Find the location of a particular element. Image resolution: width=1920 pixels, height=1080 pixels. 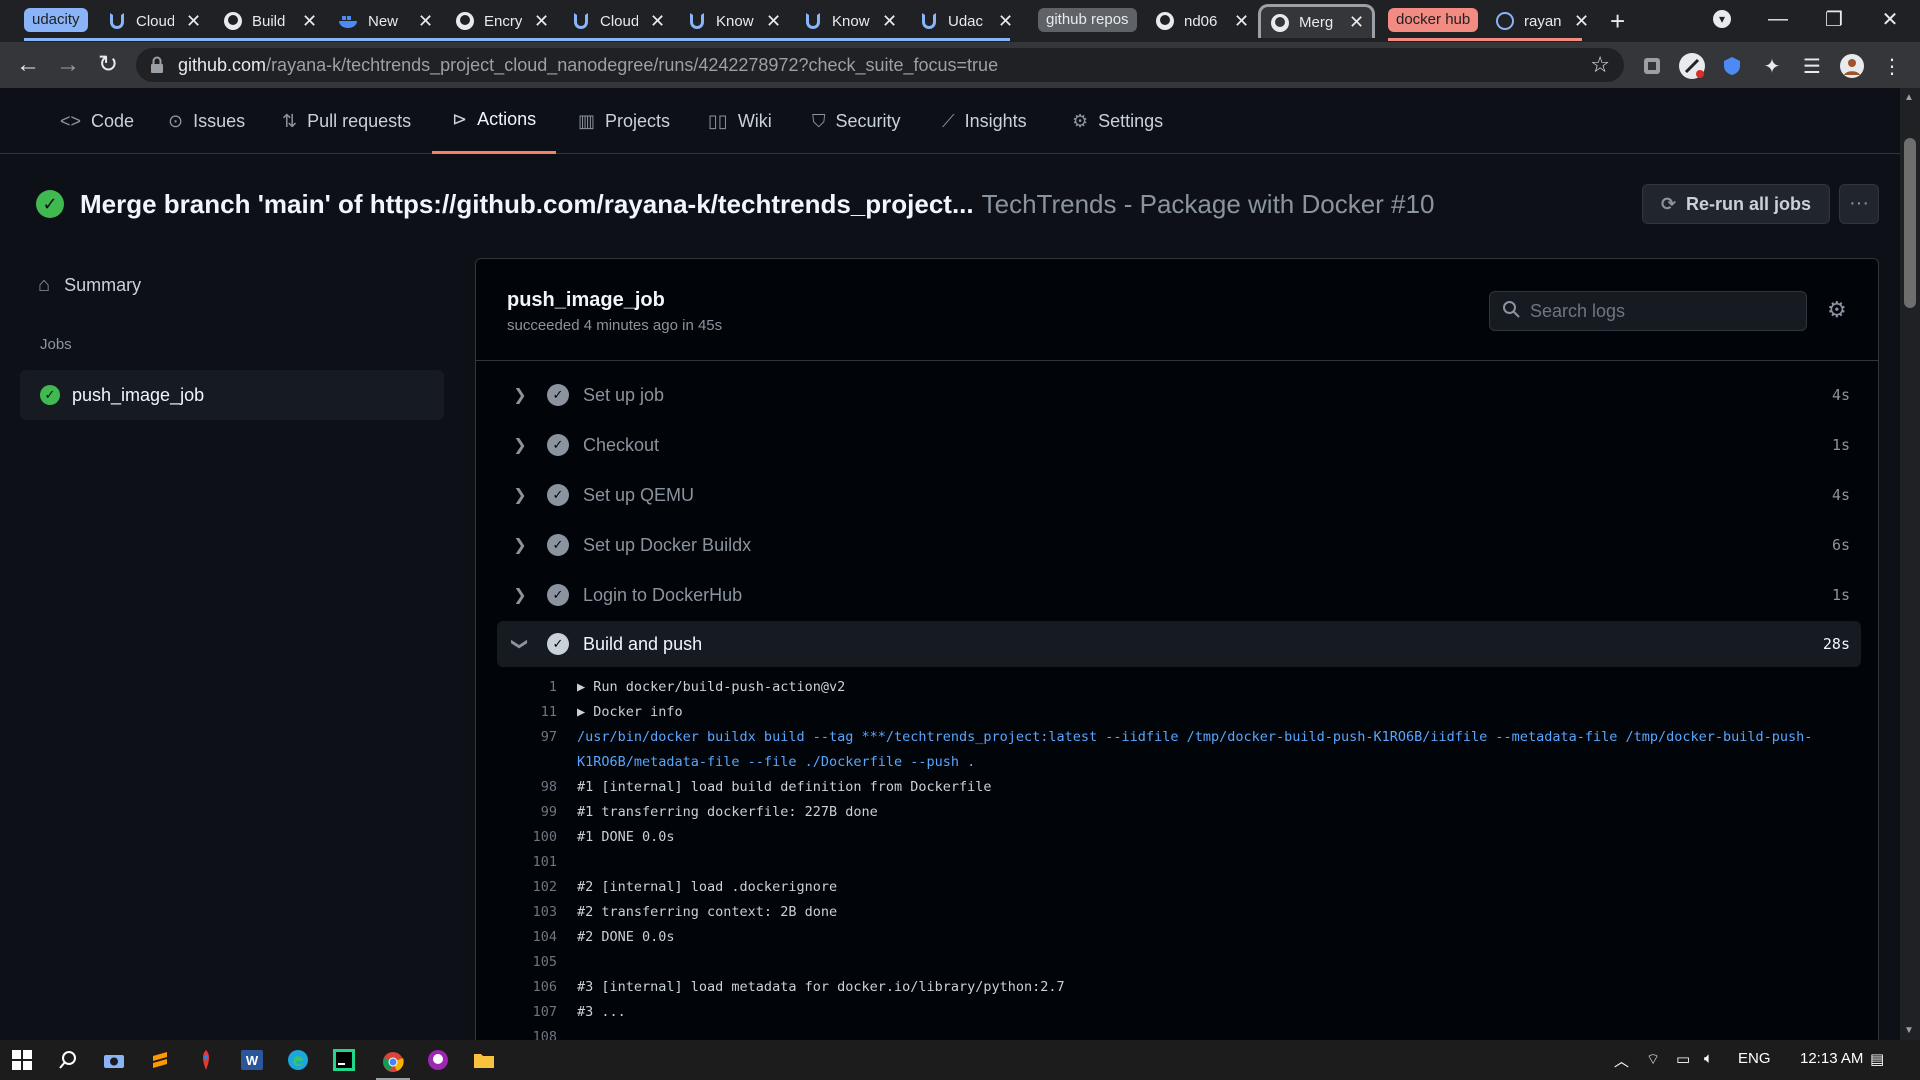

log-line-number: 99 is located at coordinates (527, 812).